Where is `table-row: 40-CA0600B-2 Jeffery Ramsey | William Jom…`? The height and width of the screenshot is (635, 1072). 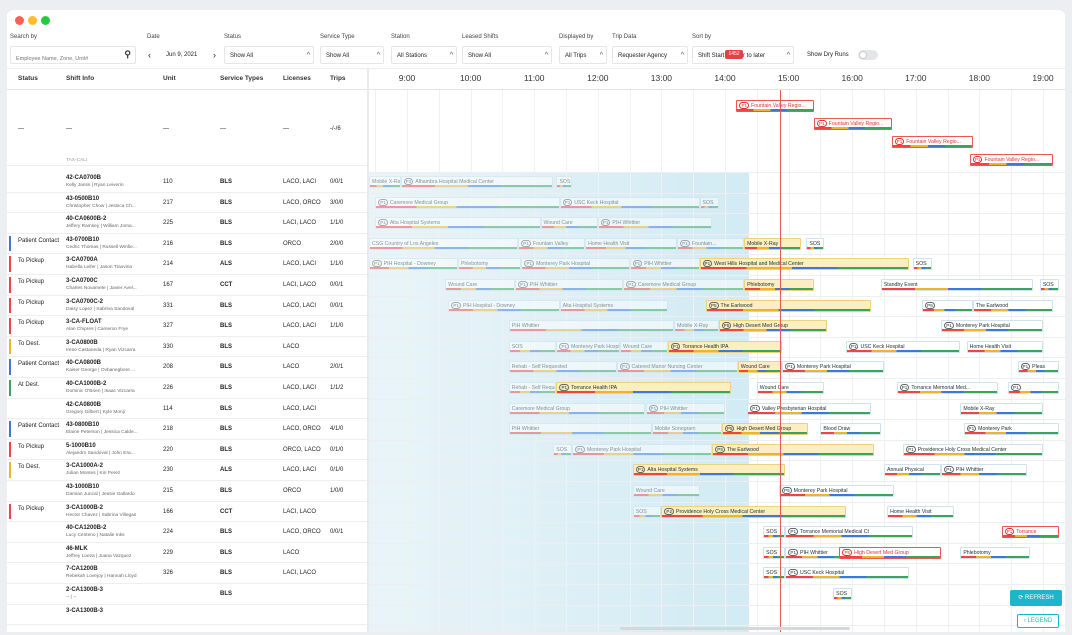 table-row: 40-CA0600B-2 Jeffery Ramsey | William Jom… is located at coordinates (187, 223).